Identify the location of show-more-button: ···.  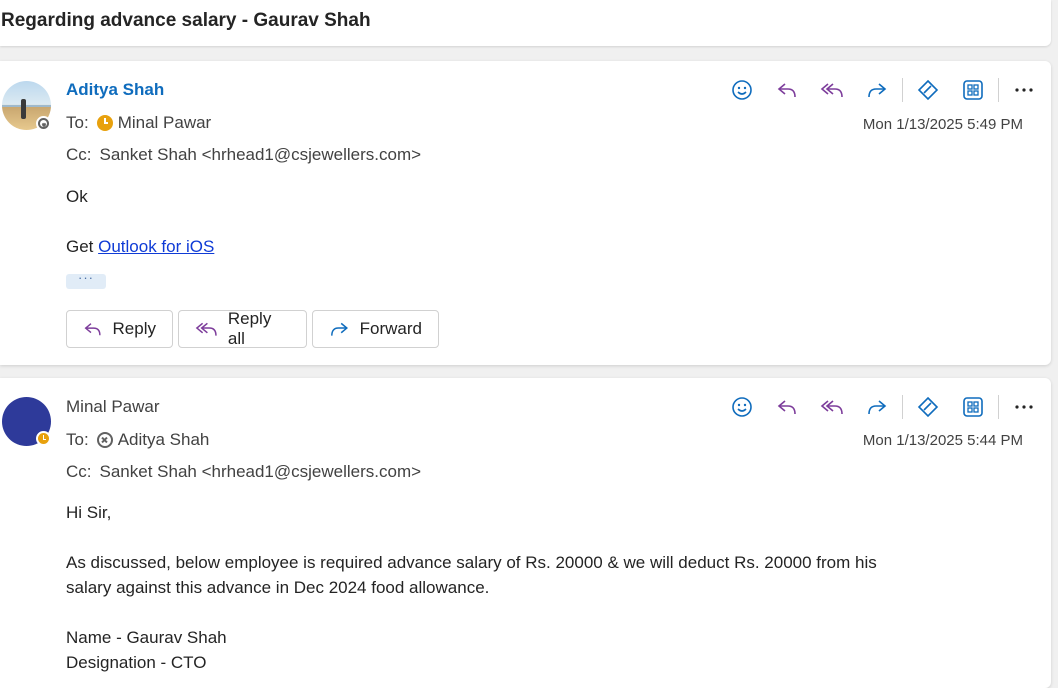
(86, 280).